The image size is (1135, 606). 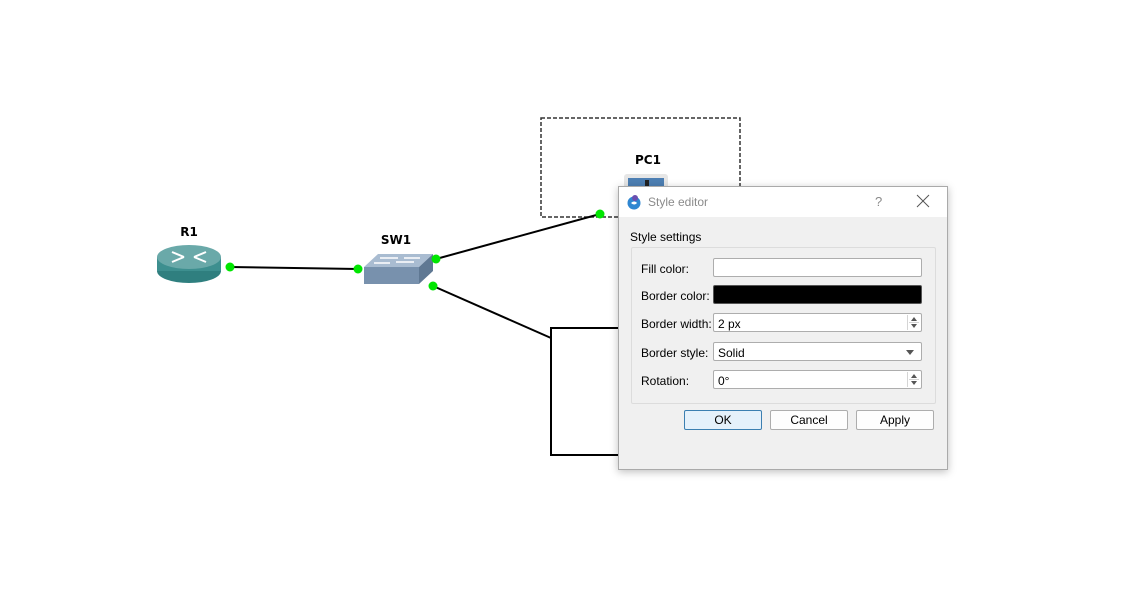 What do you see at coordinates (817, 267) in the screenshot?
I see `fill-color-button` at bounding box center [817, 267].